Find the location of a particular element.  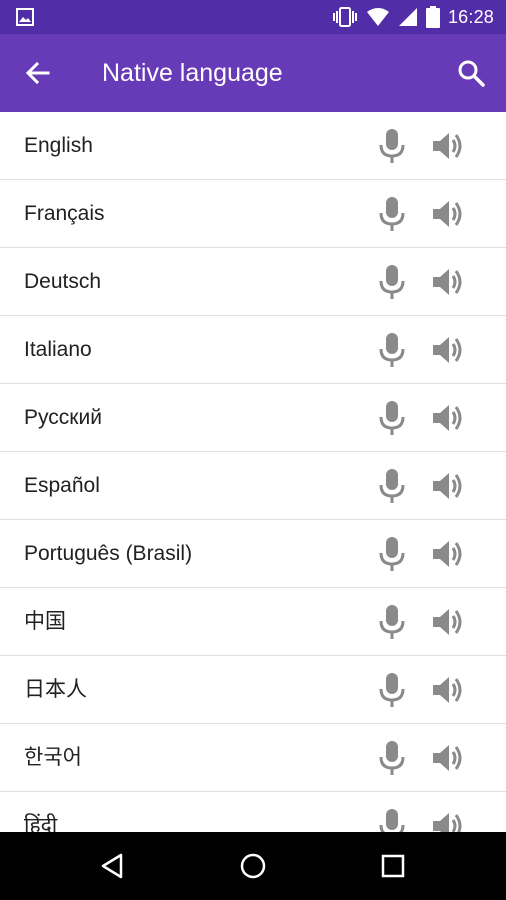

wifi-icon is located at coordinates (377, 17).